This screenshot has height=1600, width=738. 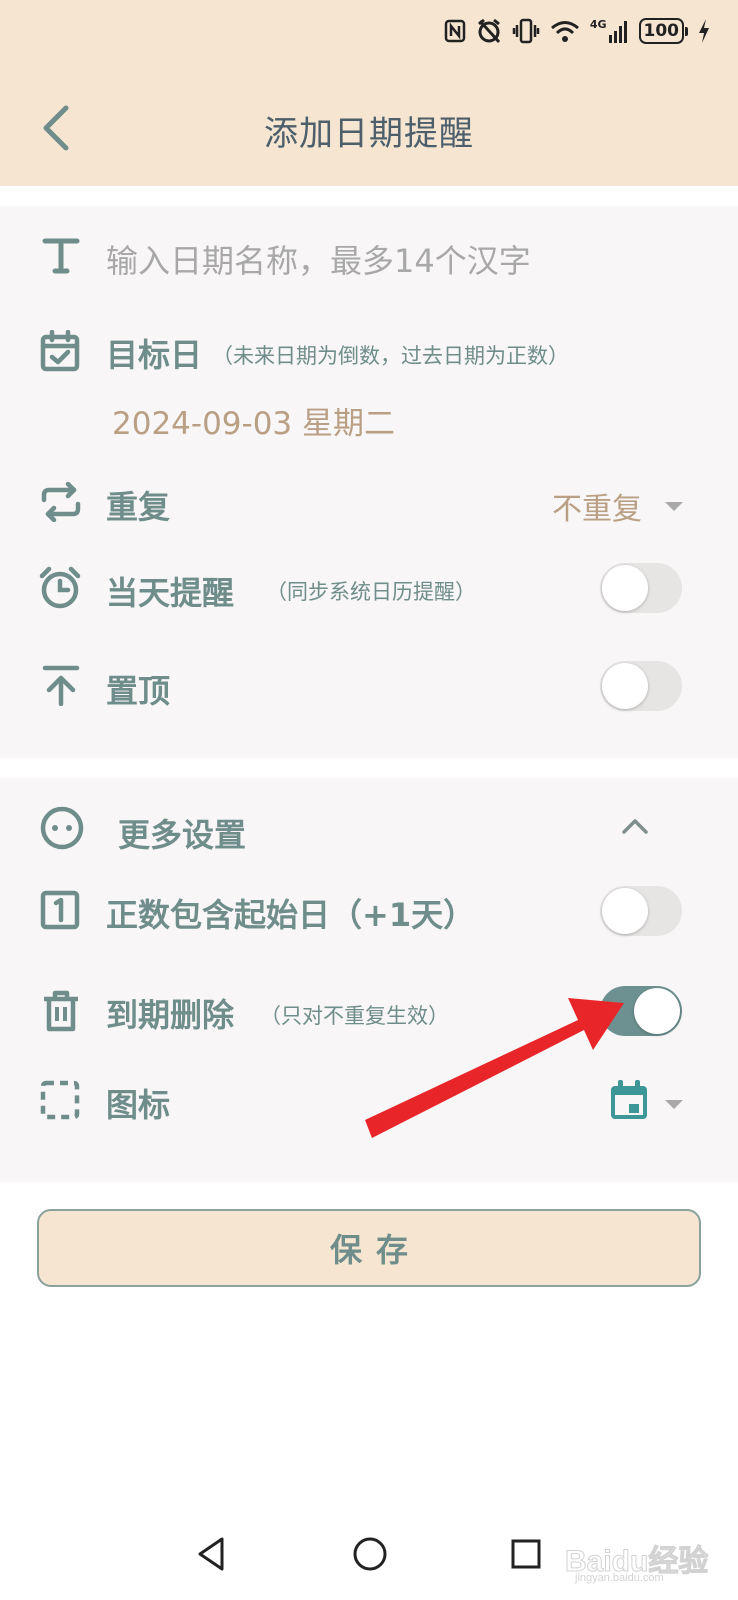 What do you see at coordinates (598, 24) in the screenshot?
I see `network-type: 4G` at bounding box center [598, 24].